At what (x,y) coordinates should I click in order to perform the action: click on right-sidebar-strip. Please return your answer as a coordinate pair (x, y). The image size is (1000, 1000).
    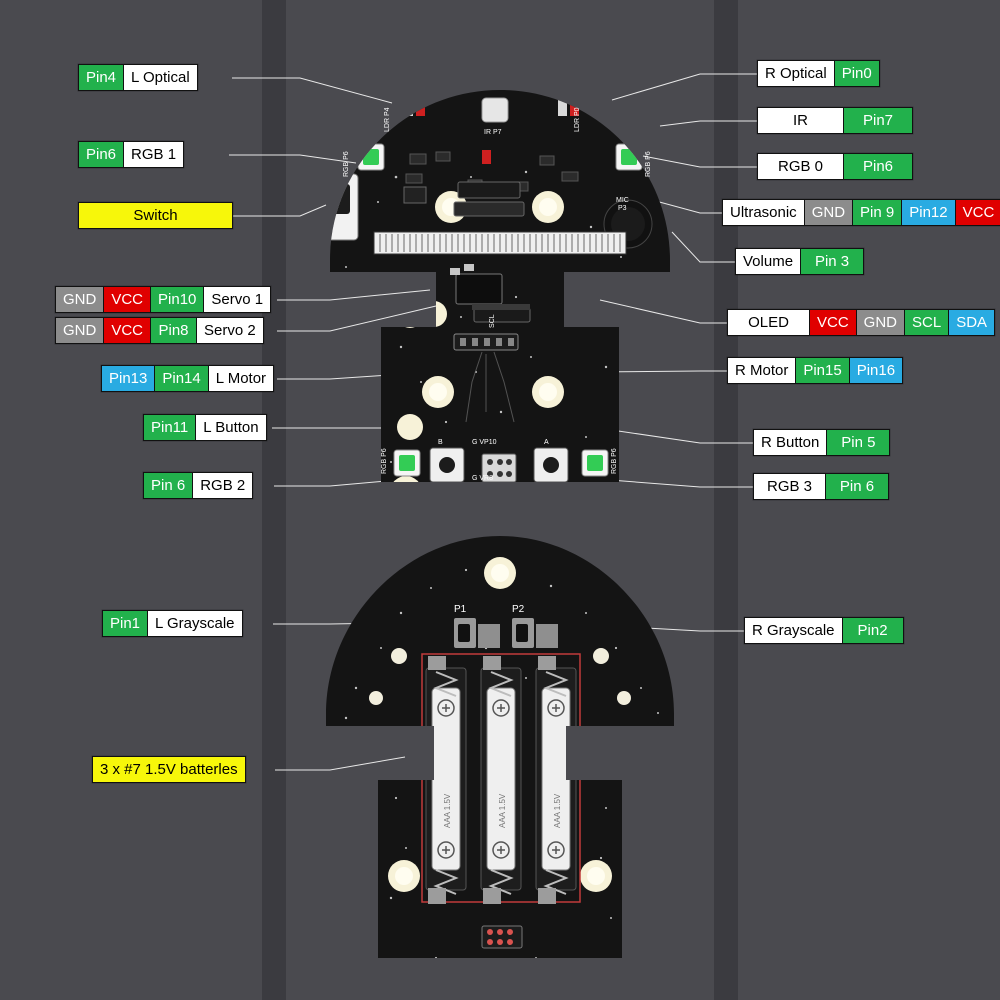
    Looking at the image, I should click on (726, 500).